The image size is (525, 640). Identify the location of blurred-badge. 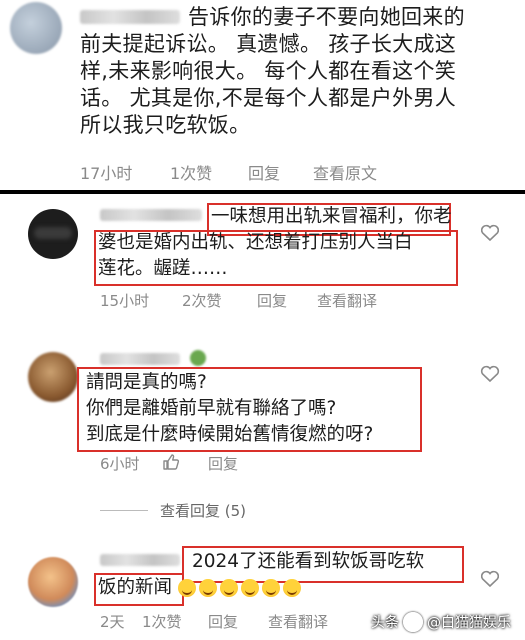
(198, 358).